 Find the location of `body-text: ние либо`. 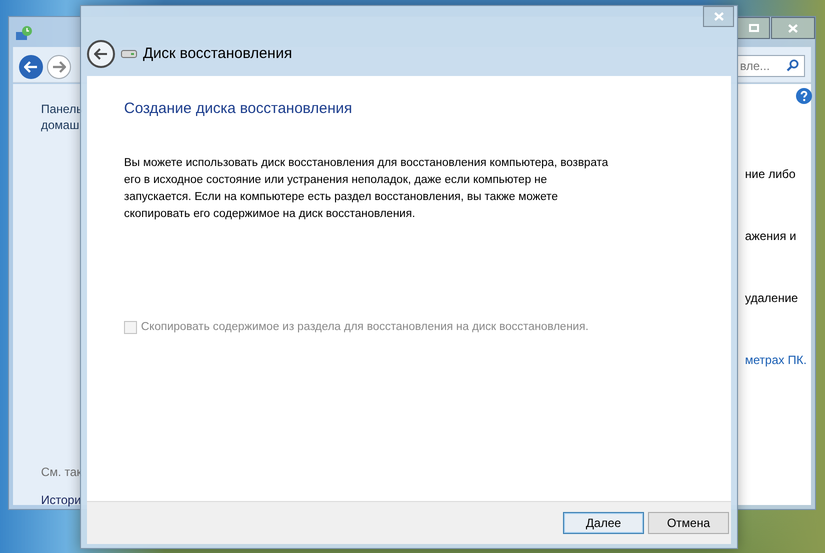

body-text: ние либо is located at coordinates (771, 174).